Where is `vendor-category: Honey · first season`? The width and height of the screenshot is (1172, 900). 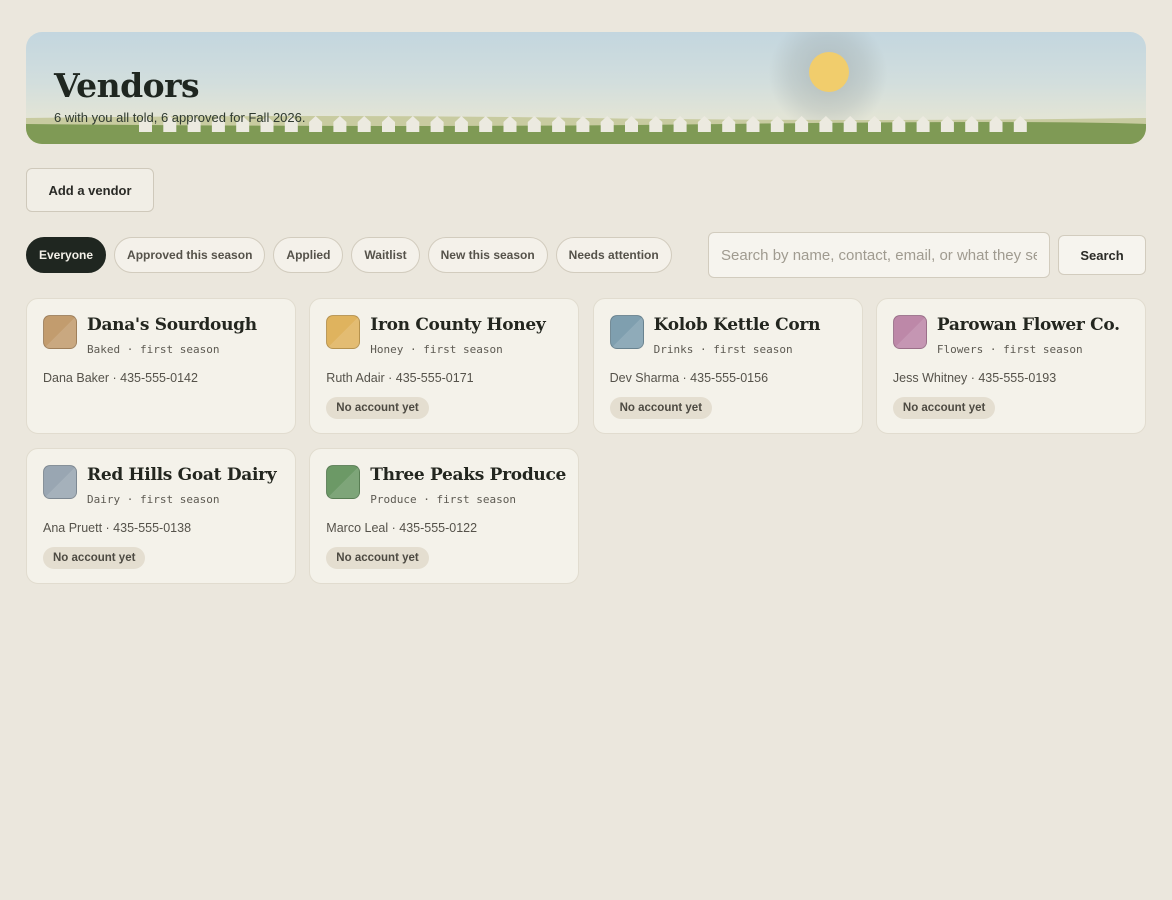
vendor-category: Honey · first season is located at coordinates (436, 349).